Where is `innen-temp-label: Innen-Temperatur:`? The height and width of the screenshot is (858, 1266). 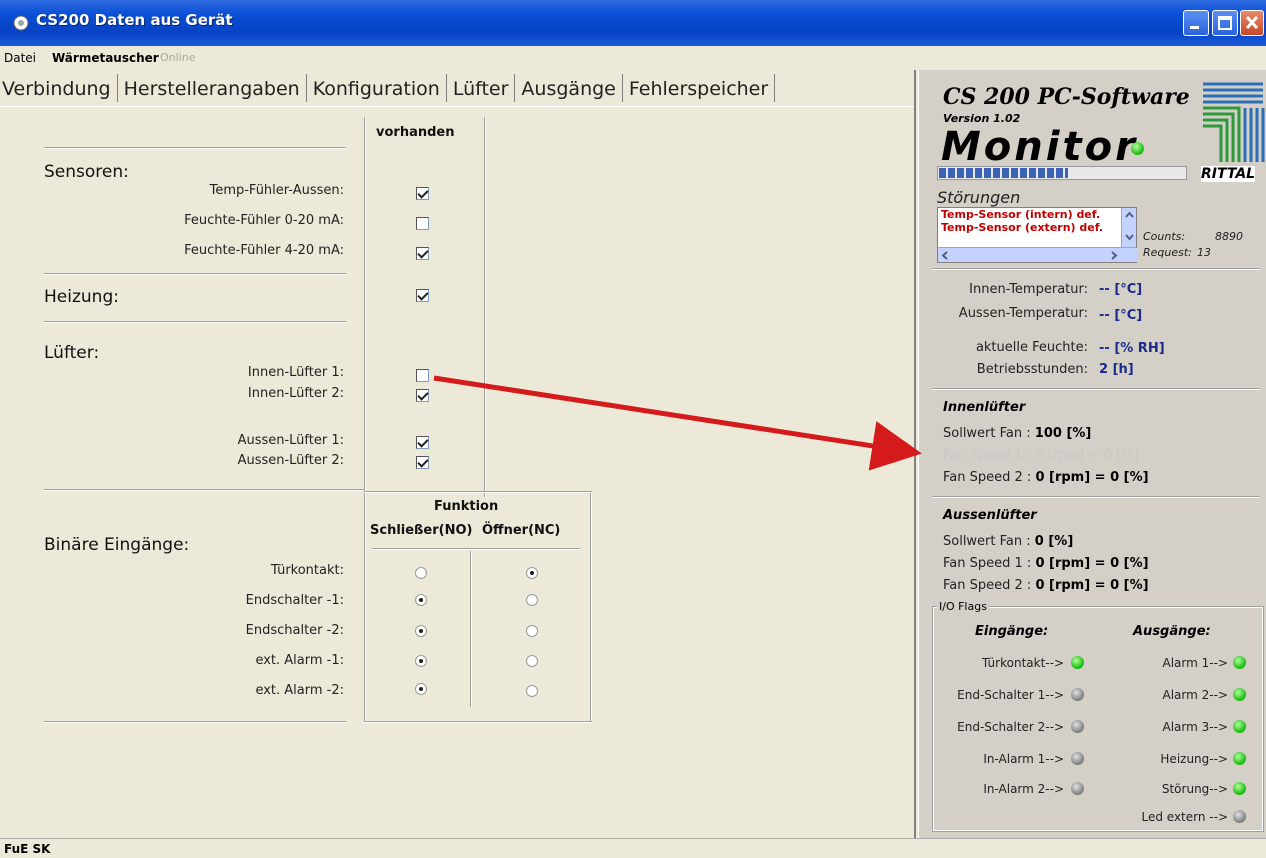 innen-temp-label: Innen-Temperatur: is located at coordinates (1028, 289).